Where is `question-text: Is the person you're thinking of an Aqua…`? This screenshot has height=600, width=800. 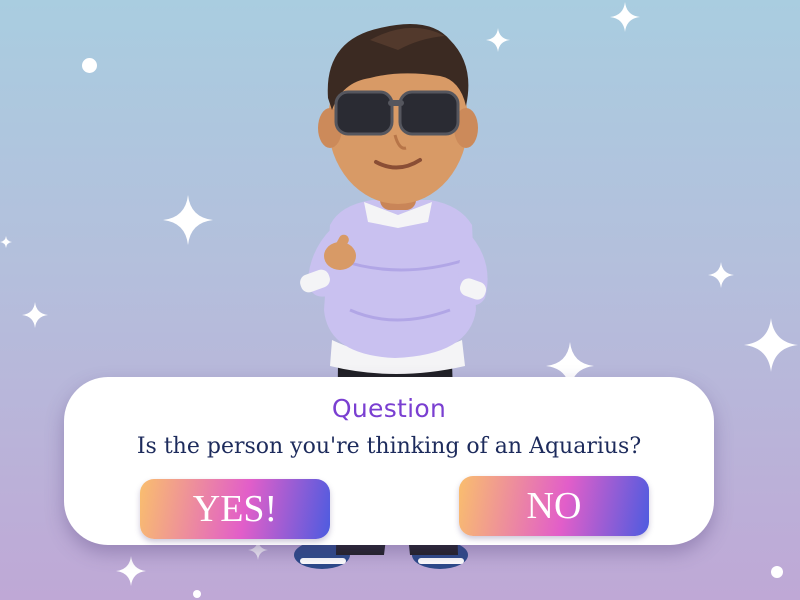 question-text: Is the person you're thinking of an Aqua… is located at coordinates (389, 446).